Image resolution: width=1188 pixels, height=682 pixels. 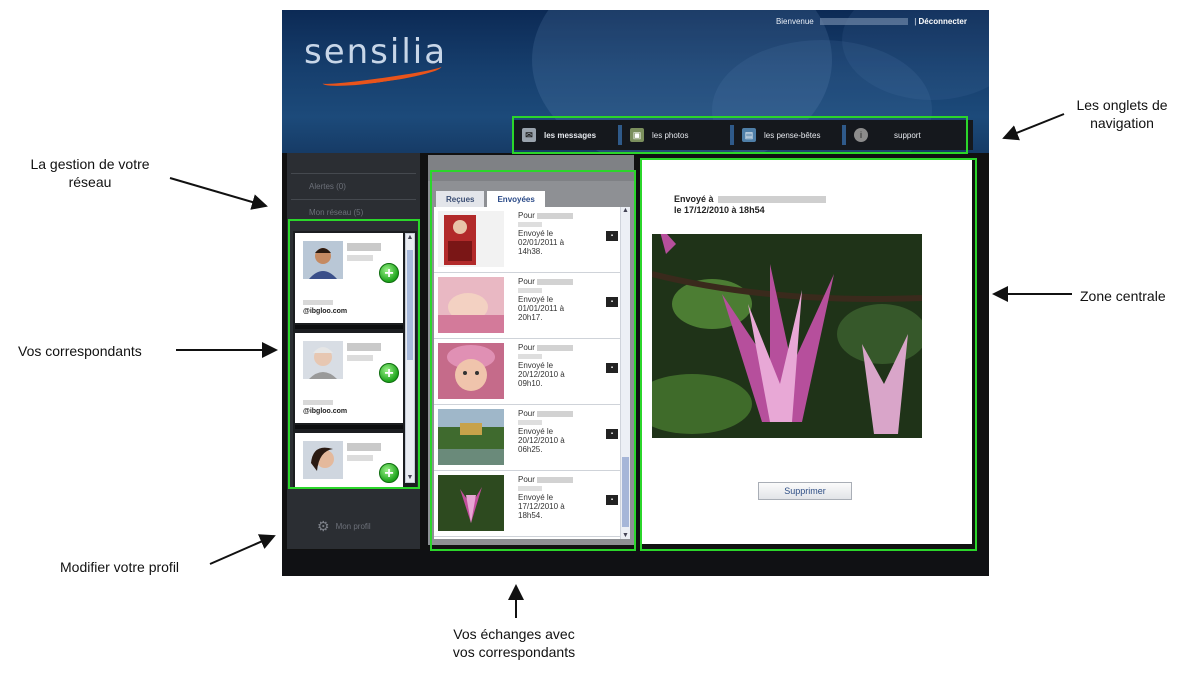 I want to click on annotation-exchanges: Vos échanges avec vos correspondants, so click(x=514, y=643).